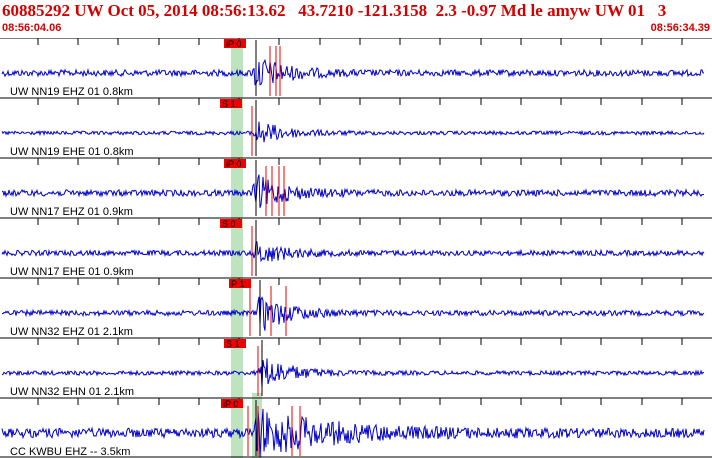 This screenshot has width=712, height=458. I want to click on trace-row: S 1 UW NN19 EHE 01 0.8km, so click(356, 127).